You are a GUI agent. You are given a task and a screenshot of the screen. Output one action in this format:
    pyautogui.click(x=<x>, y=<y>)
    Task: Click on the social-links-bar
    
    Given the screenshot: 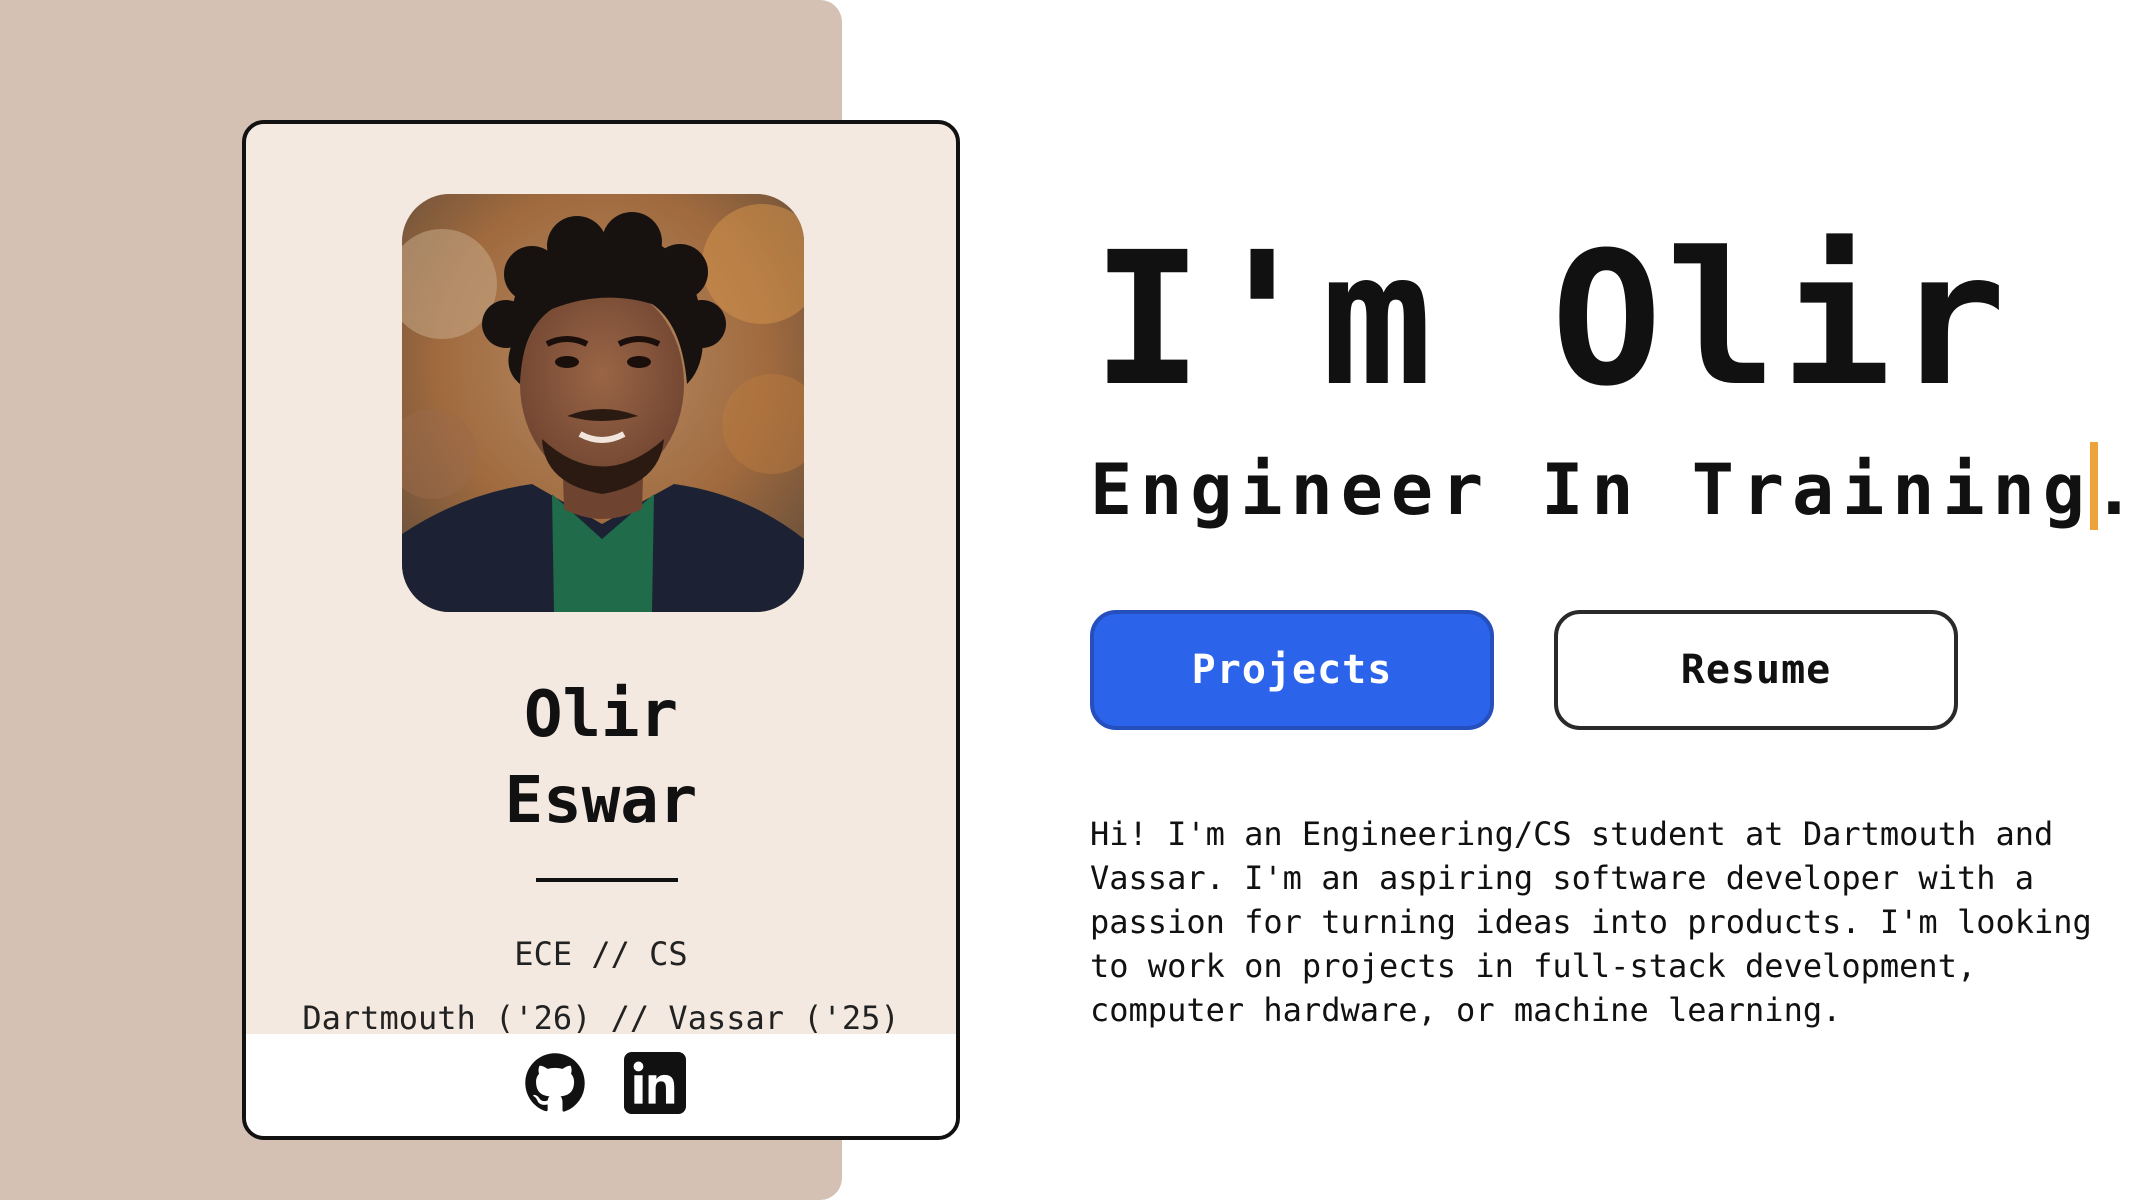 What is the action you would take?
    pyautogui.click(x=601, y=1085)
    